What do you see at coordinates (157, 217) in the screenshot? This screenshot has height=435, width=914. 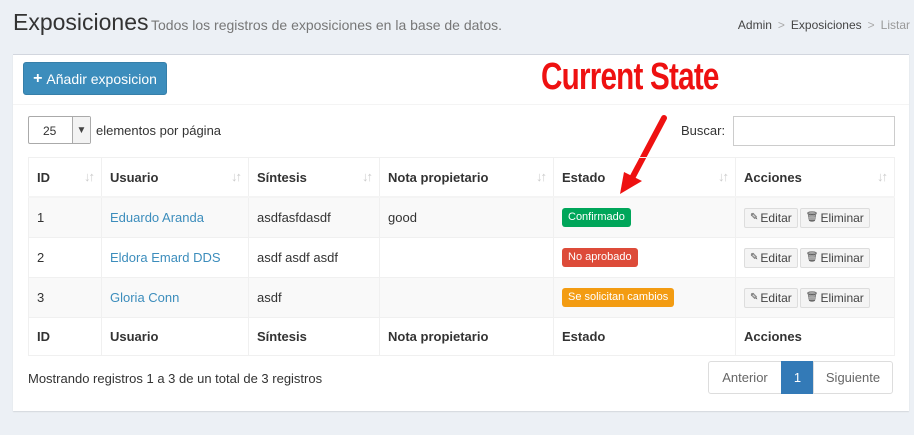 I see `usuario-link: Eduardo Aranda` at bounding box center [157, 217].